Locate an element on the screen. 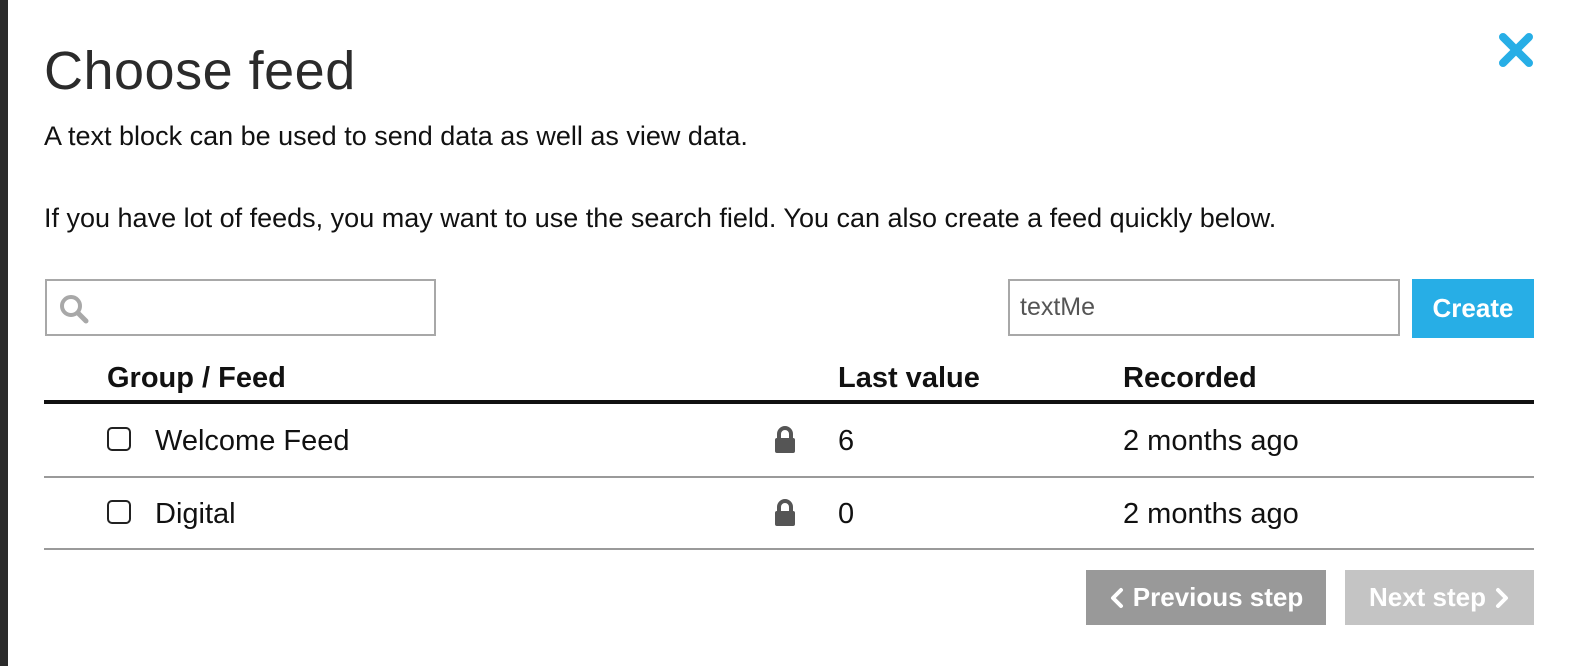  table-header-divider is located at coordinates (789, 402).